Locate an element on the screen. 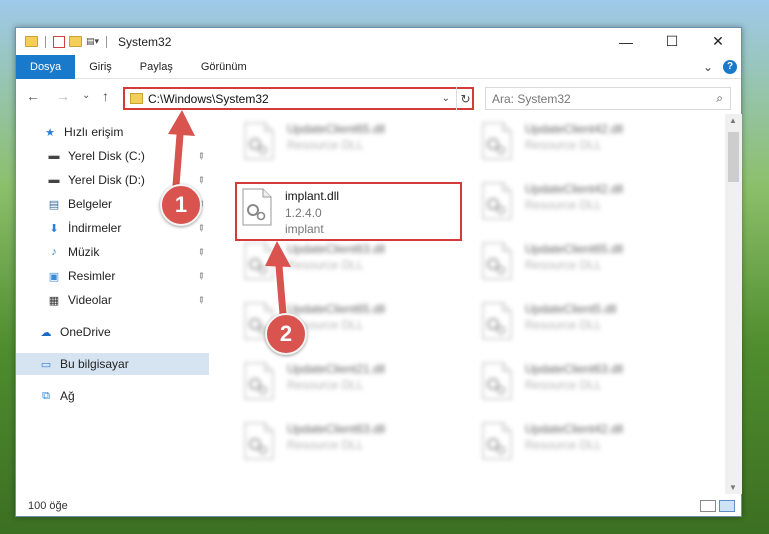  sidebar-item-label: Yerel Disk (C:) is located at coordinates (106, 156).